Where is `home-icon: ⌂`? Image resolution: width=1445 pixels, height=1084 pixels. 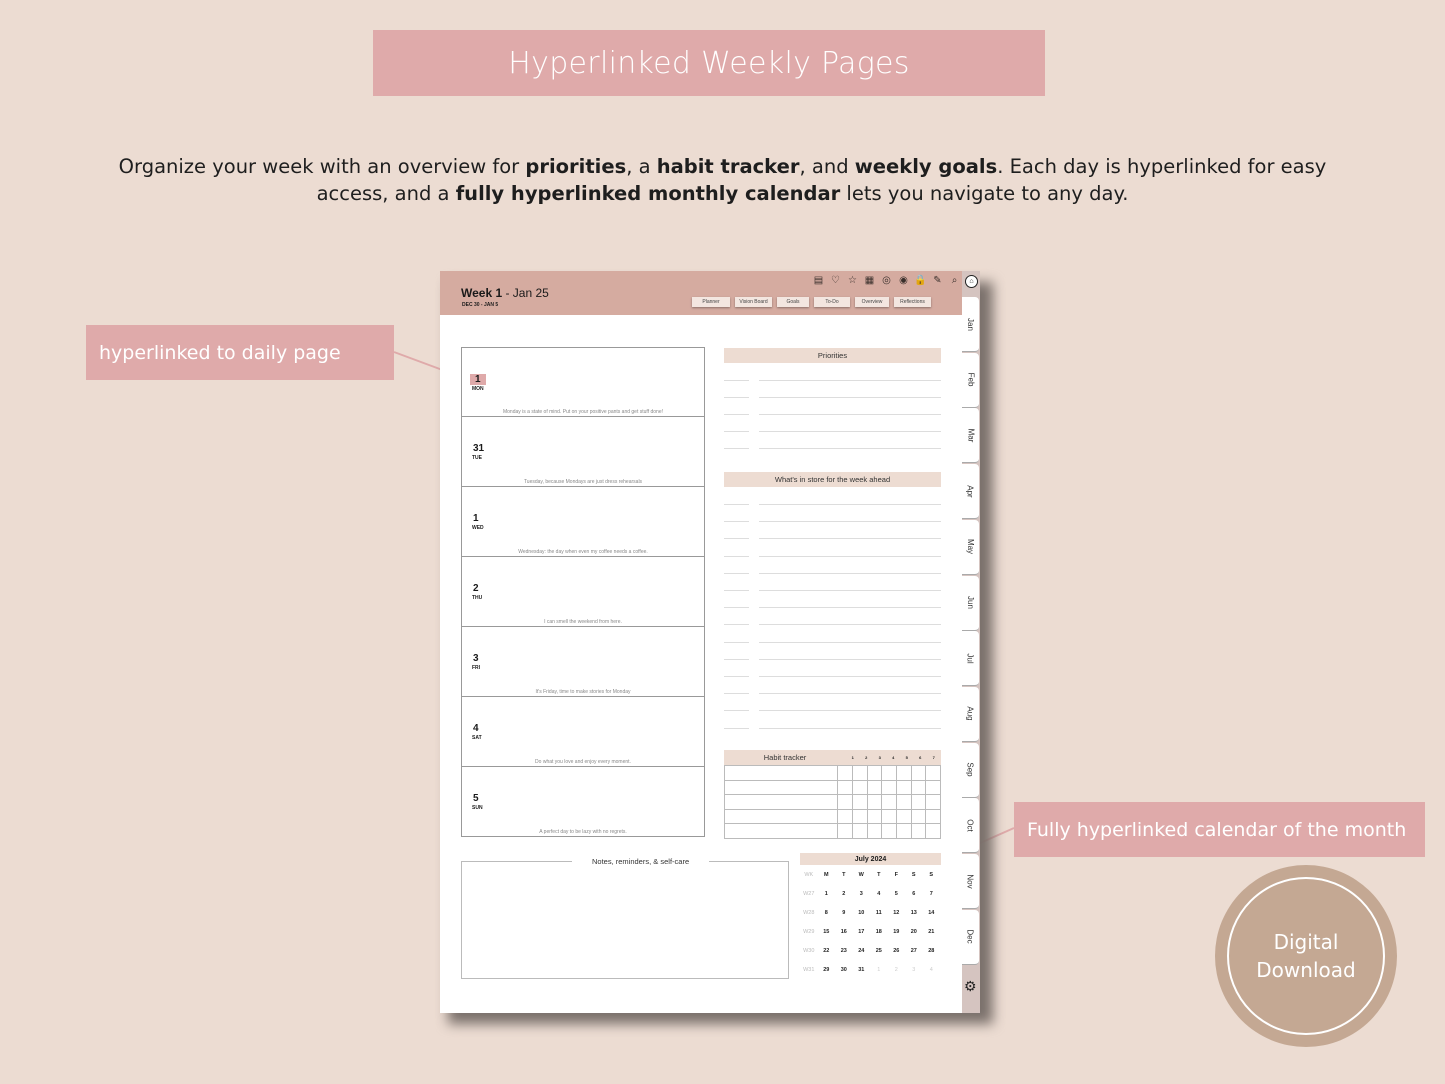 home-icon: ⌂ is located at coordinates (971, 281).